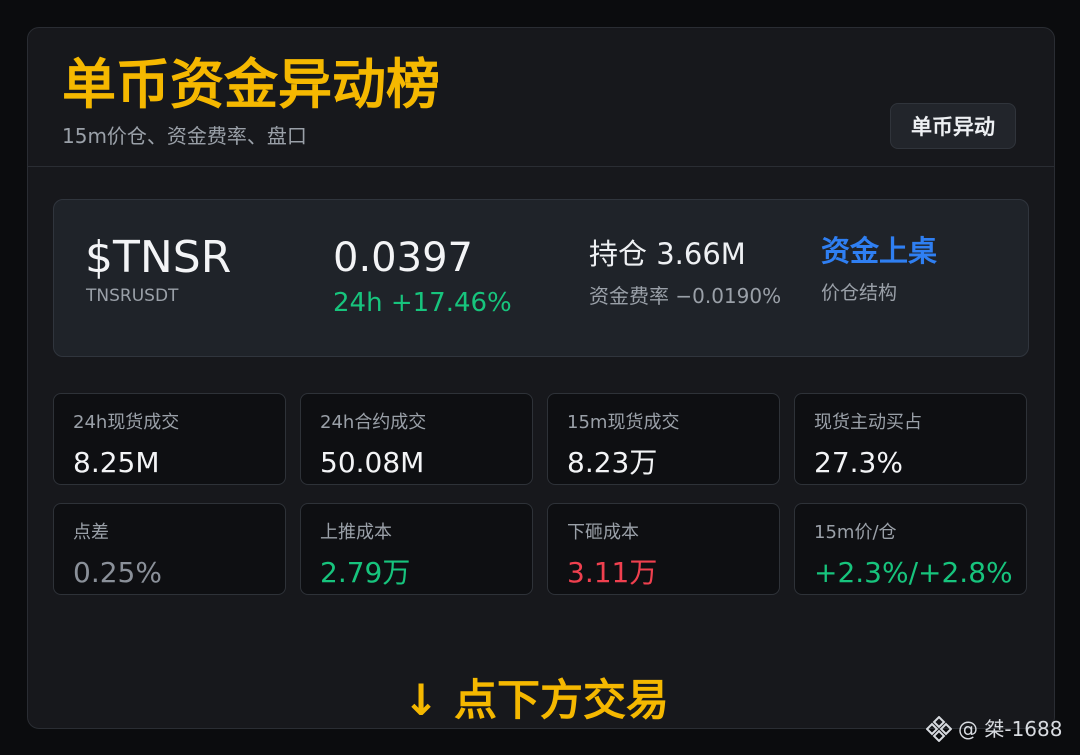  Describe the element at coordinates (251, 84) in the screenshot. I see `page-title: 单币资金异动榜` at that location.